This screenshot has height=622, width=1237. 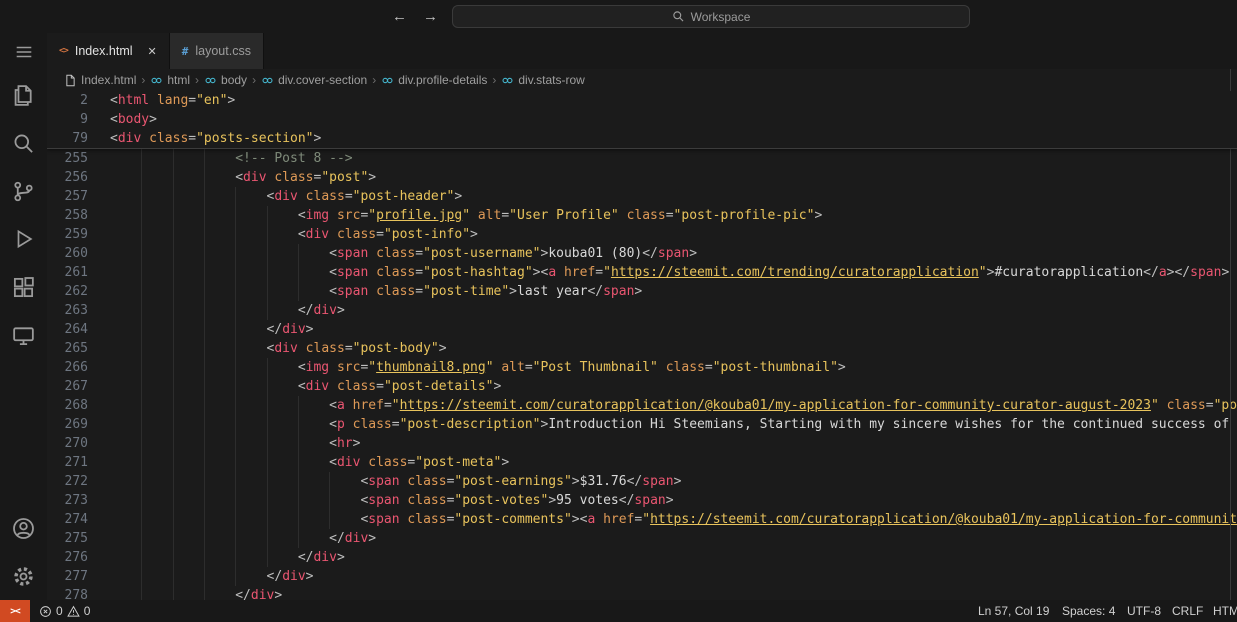 I want to click on line-number: 271, so click(x=67, y=462).